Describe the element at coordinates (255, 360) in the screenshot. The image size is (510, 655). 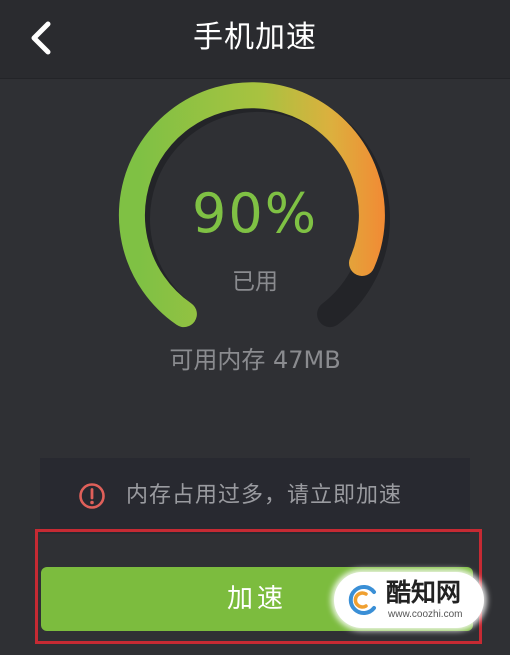
I see `available-memory-text: 可用内存 47MB` at that location.